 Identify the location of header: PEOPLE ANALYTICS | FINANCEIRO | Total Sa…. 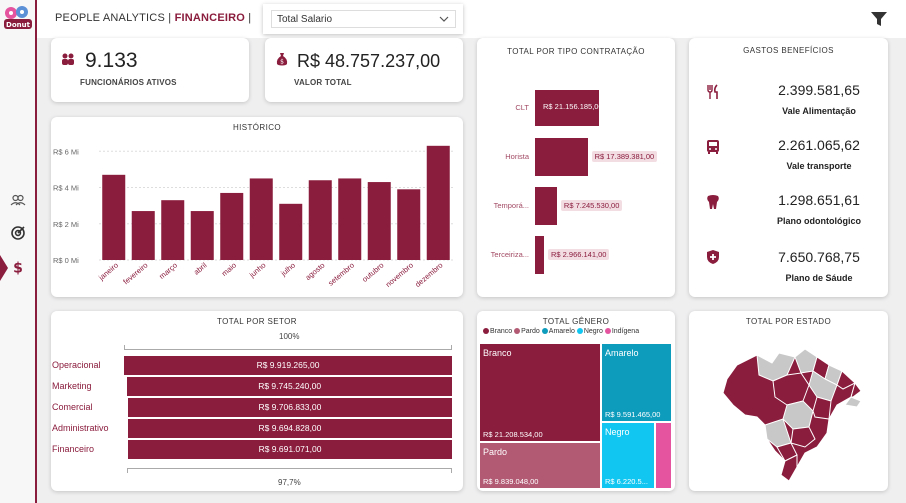
(471, 19).